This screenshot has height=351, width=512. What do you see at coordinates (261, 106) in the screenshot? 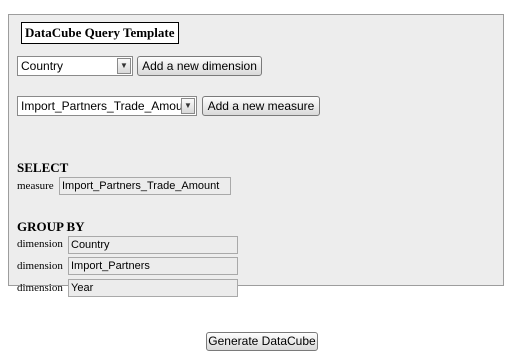
I see `add-measure-button: Add a new measure` at bounding box center [261, 106].